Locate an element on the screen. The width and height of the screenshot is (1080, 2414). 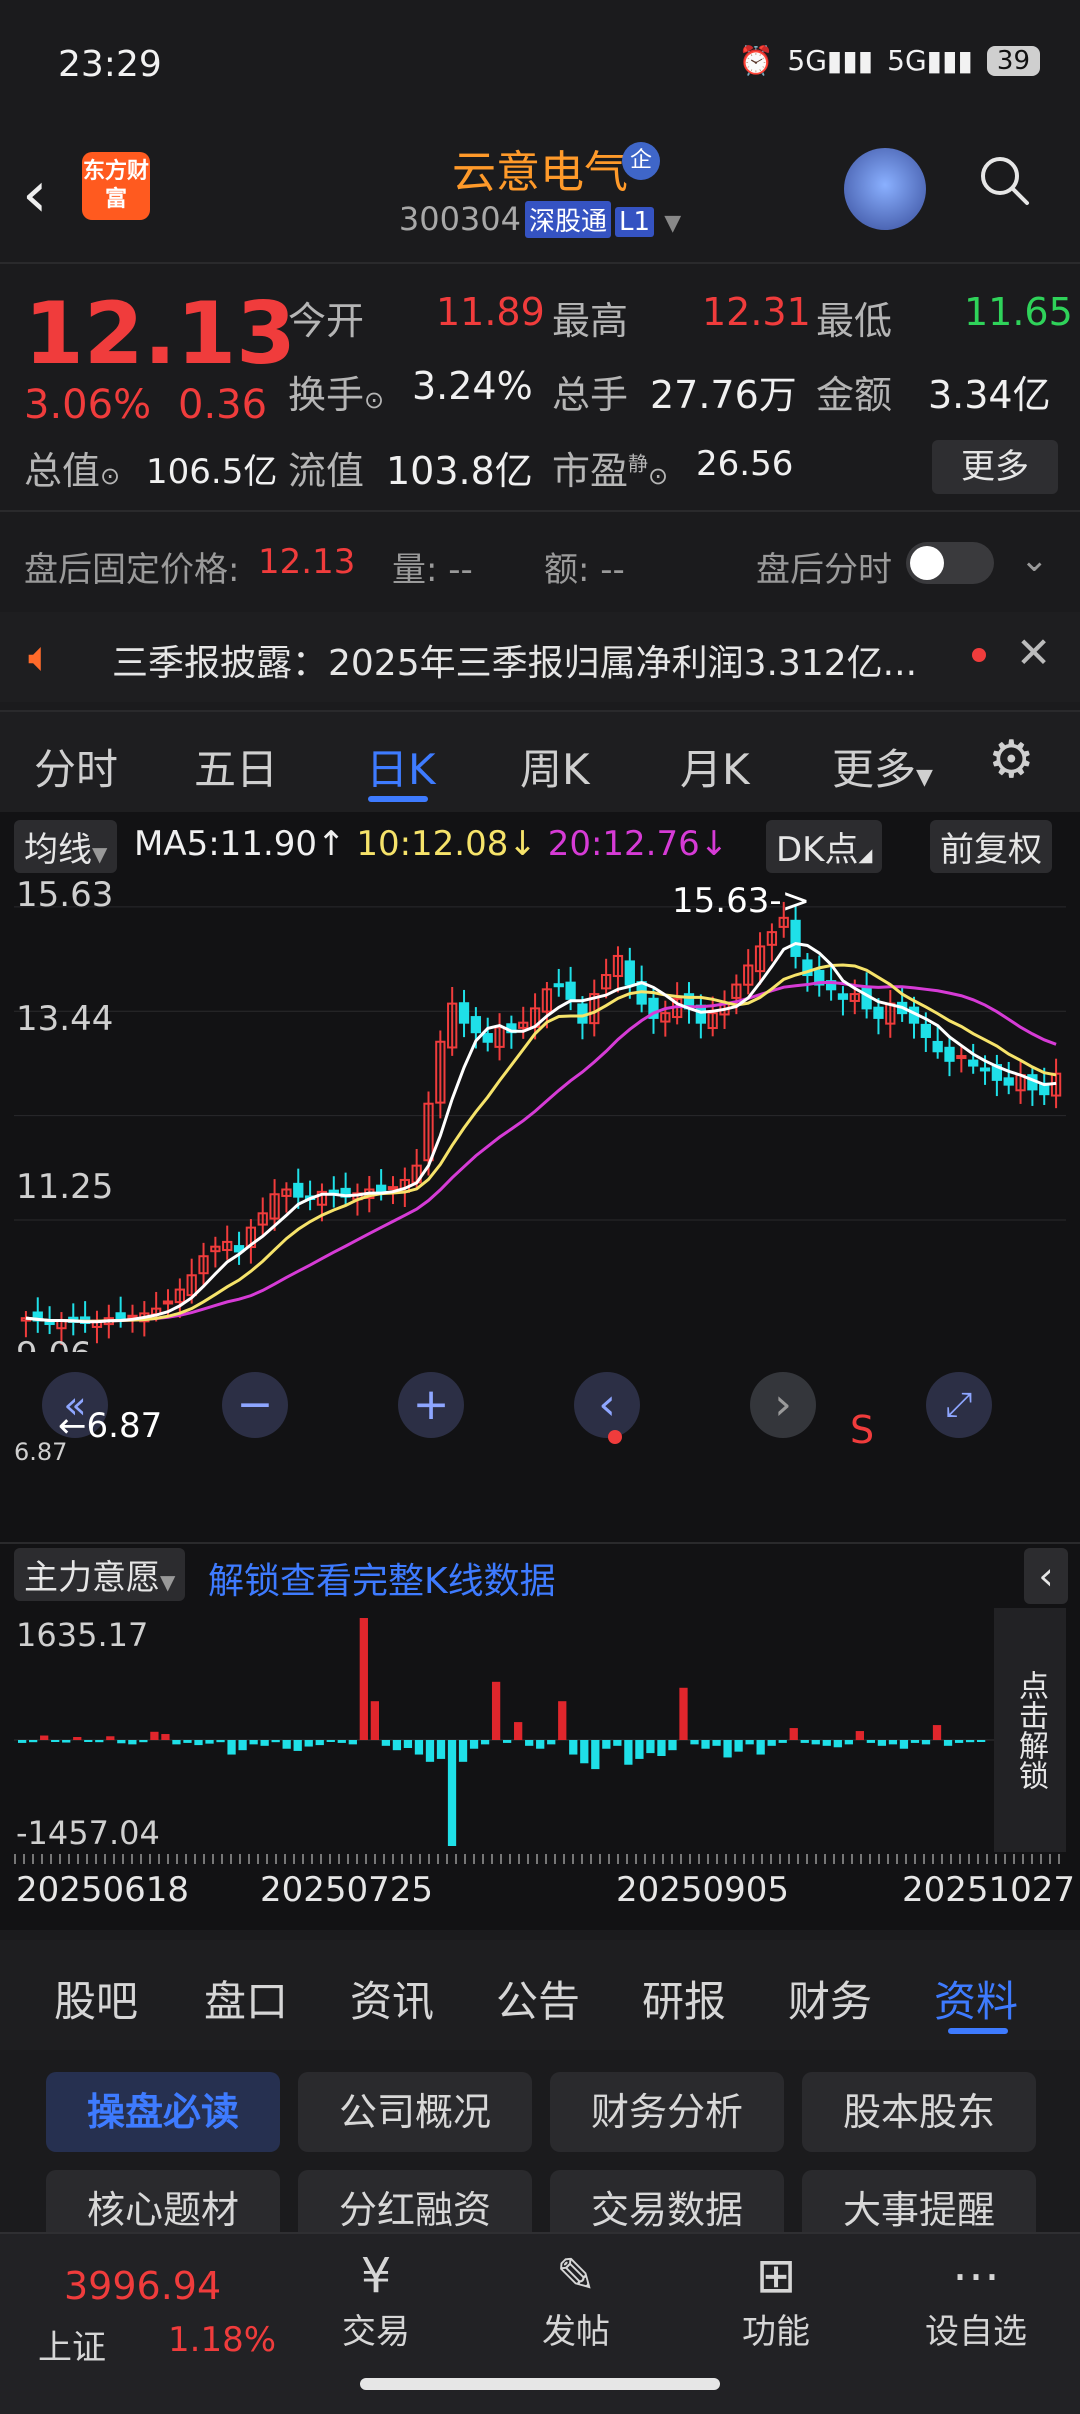
tab-profile: 资料 is located at coordinates (976, 1998).